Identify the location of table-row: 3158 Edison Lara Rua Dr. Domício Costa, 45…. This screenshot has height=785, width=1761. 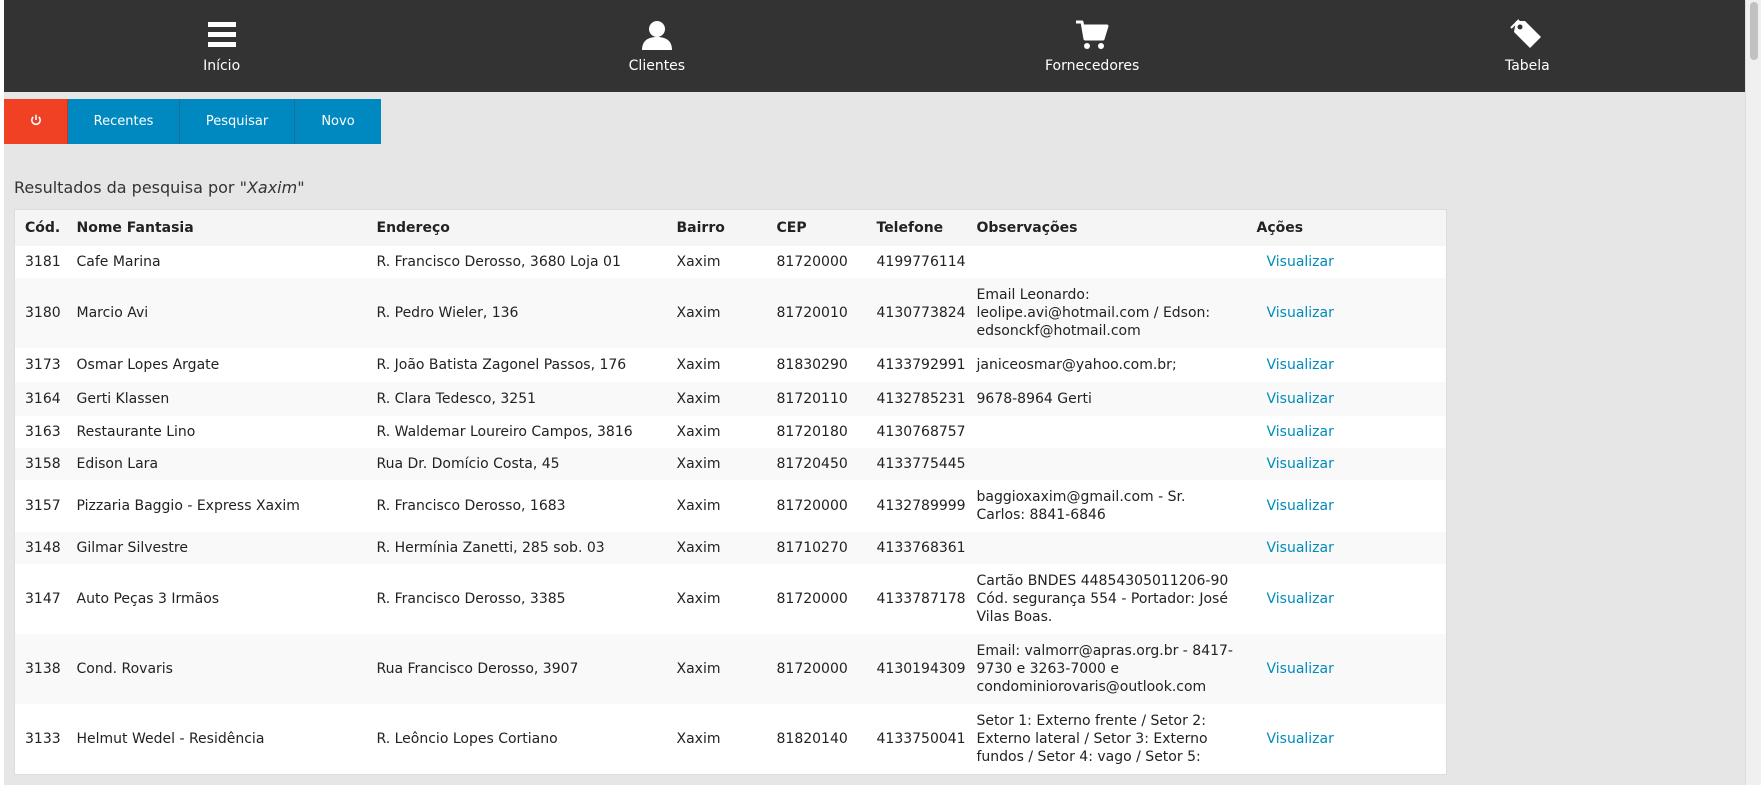
(730, 463).